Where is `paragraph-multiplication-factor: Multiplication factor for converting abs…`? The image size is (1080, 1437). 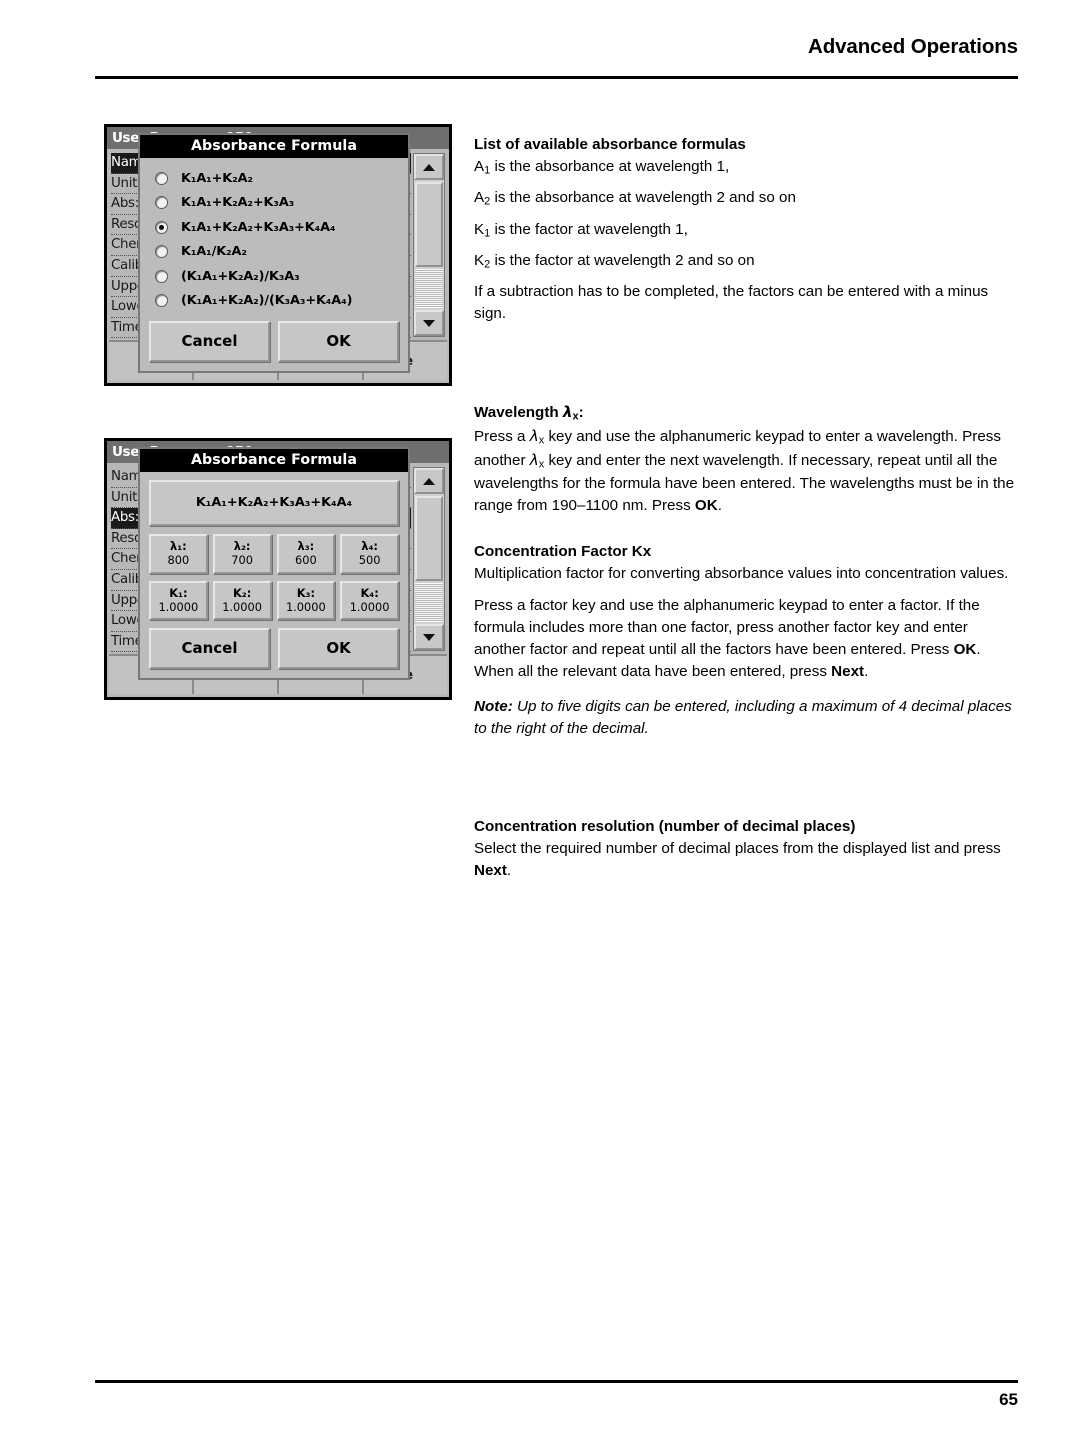 paragraph-multiplication-factor: Multiplication factor for converting abs… is located at coordinates (741, 573).